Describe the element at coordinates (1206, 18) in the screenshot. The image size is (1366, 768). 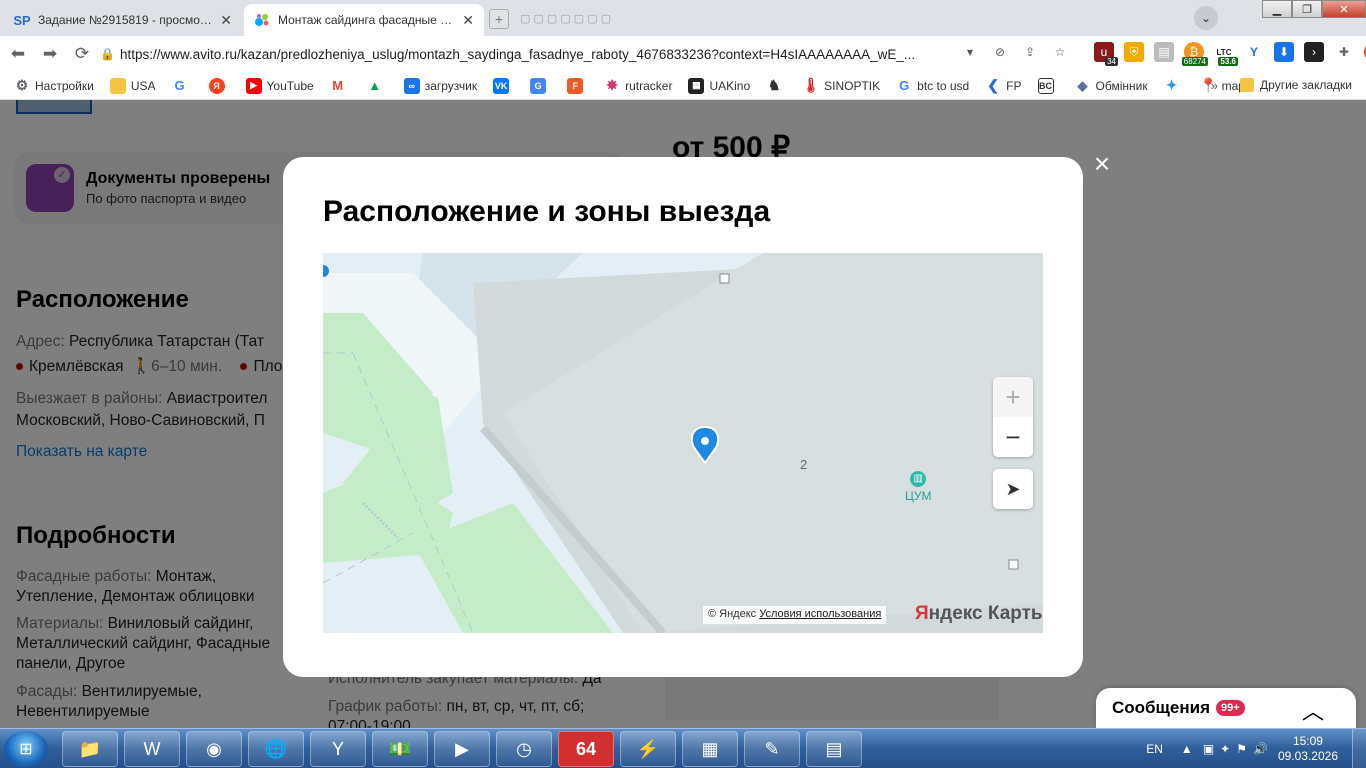
I see `tab-search-chevron-icon: ⌄` at that location.